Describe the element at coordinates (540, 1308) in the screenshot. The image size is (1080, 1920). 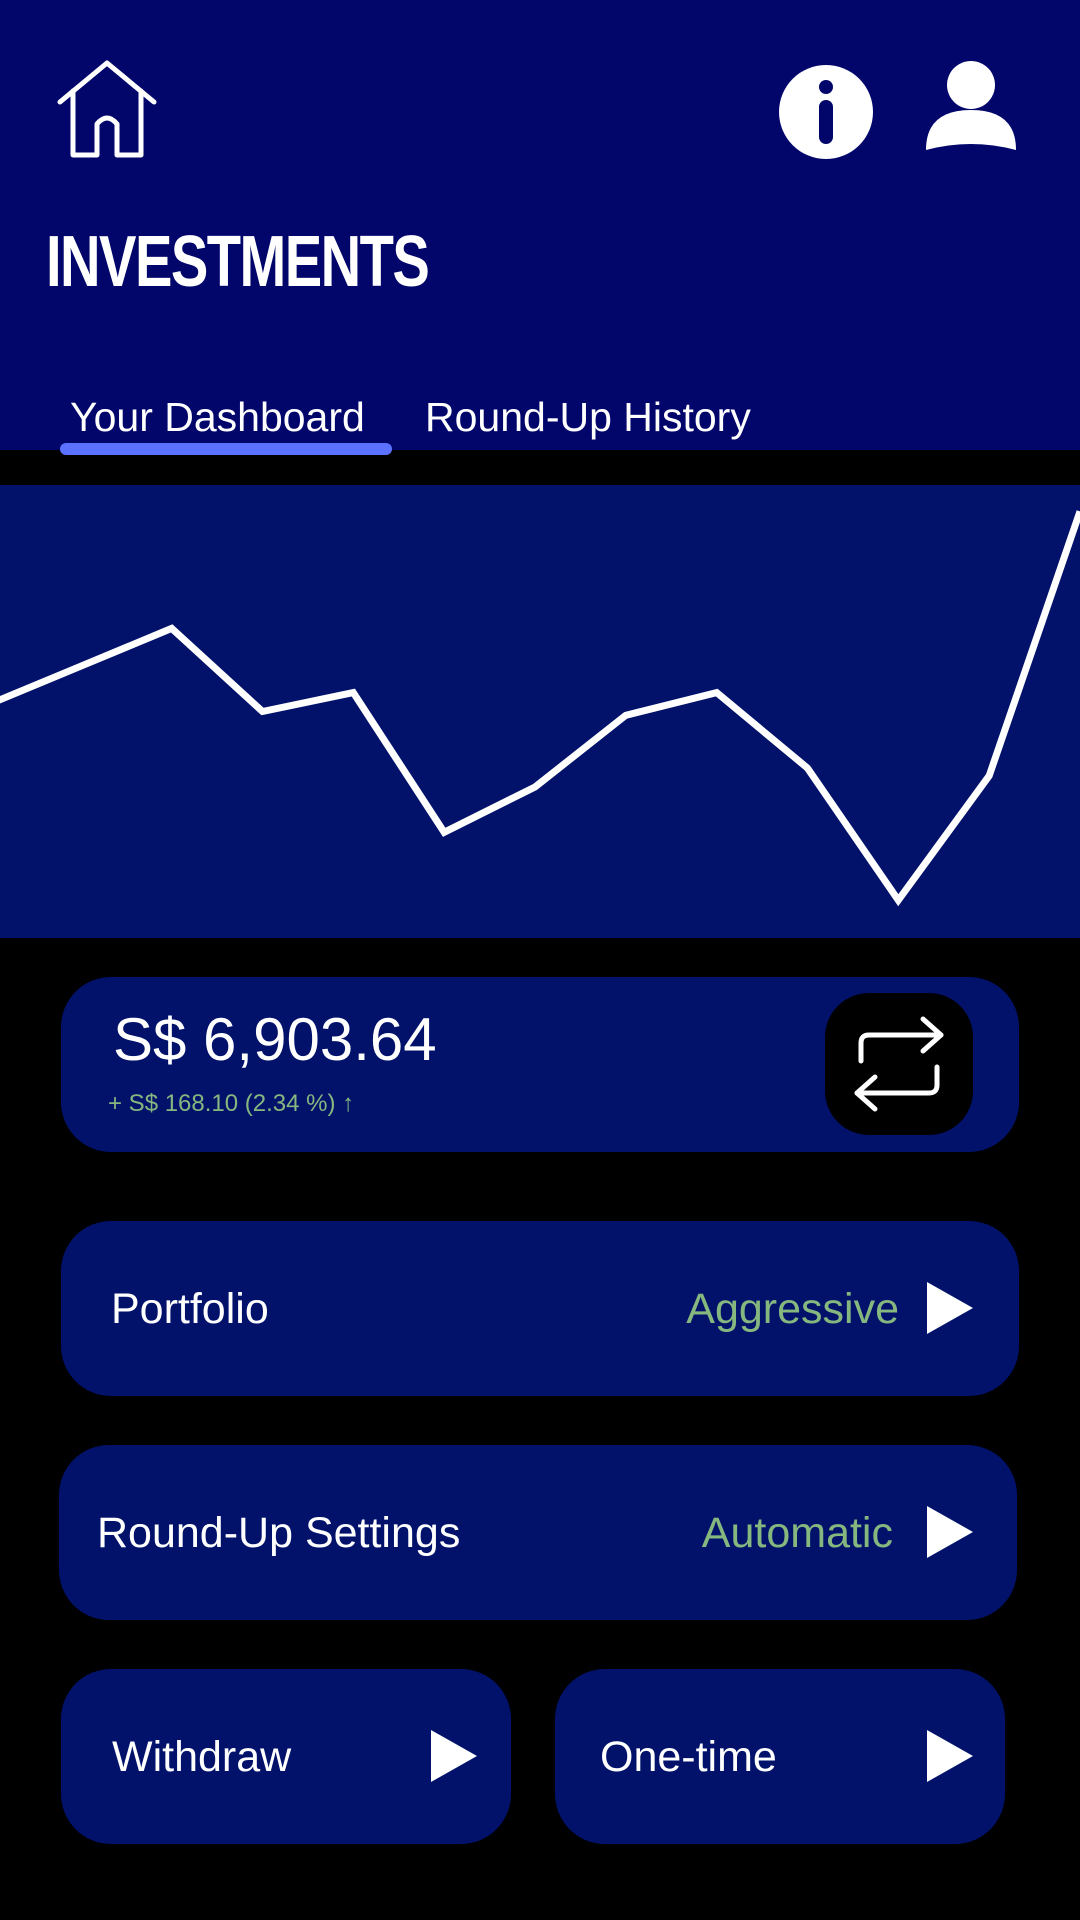
I see `portfolio-row: Portfolio Aggressive` at that location.